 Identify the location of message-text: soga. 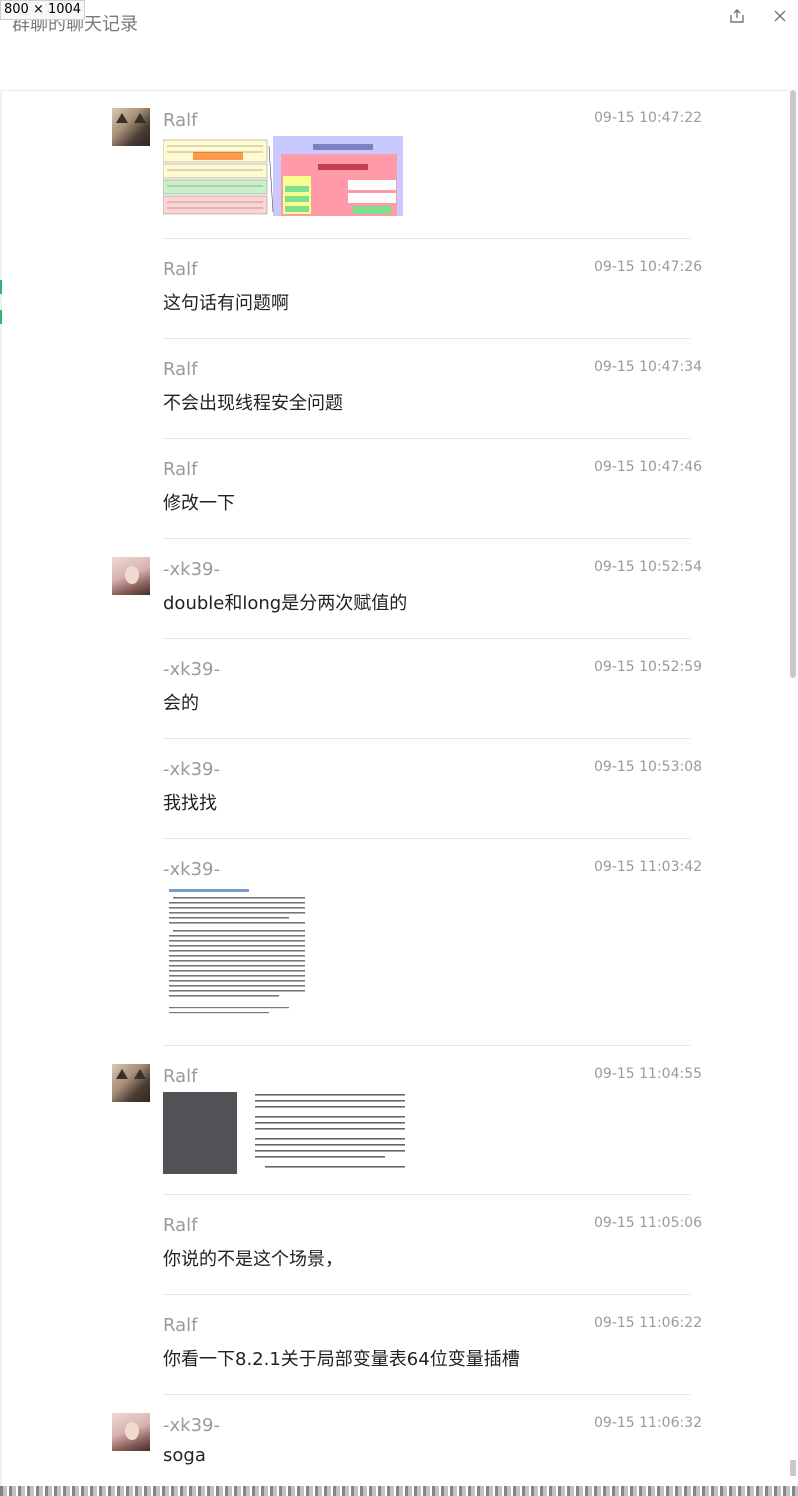
(184, 1455).